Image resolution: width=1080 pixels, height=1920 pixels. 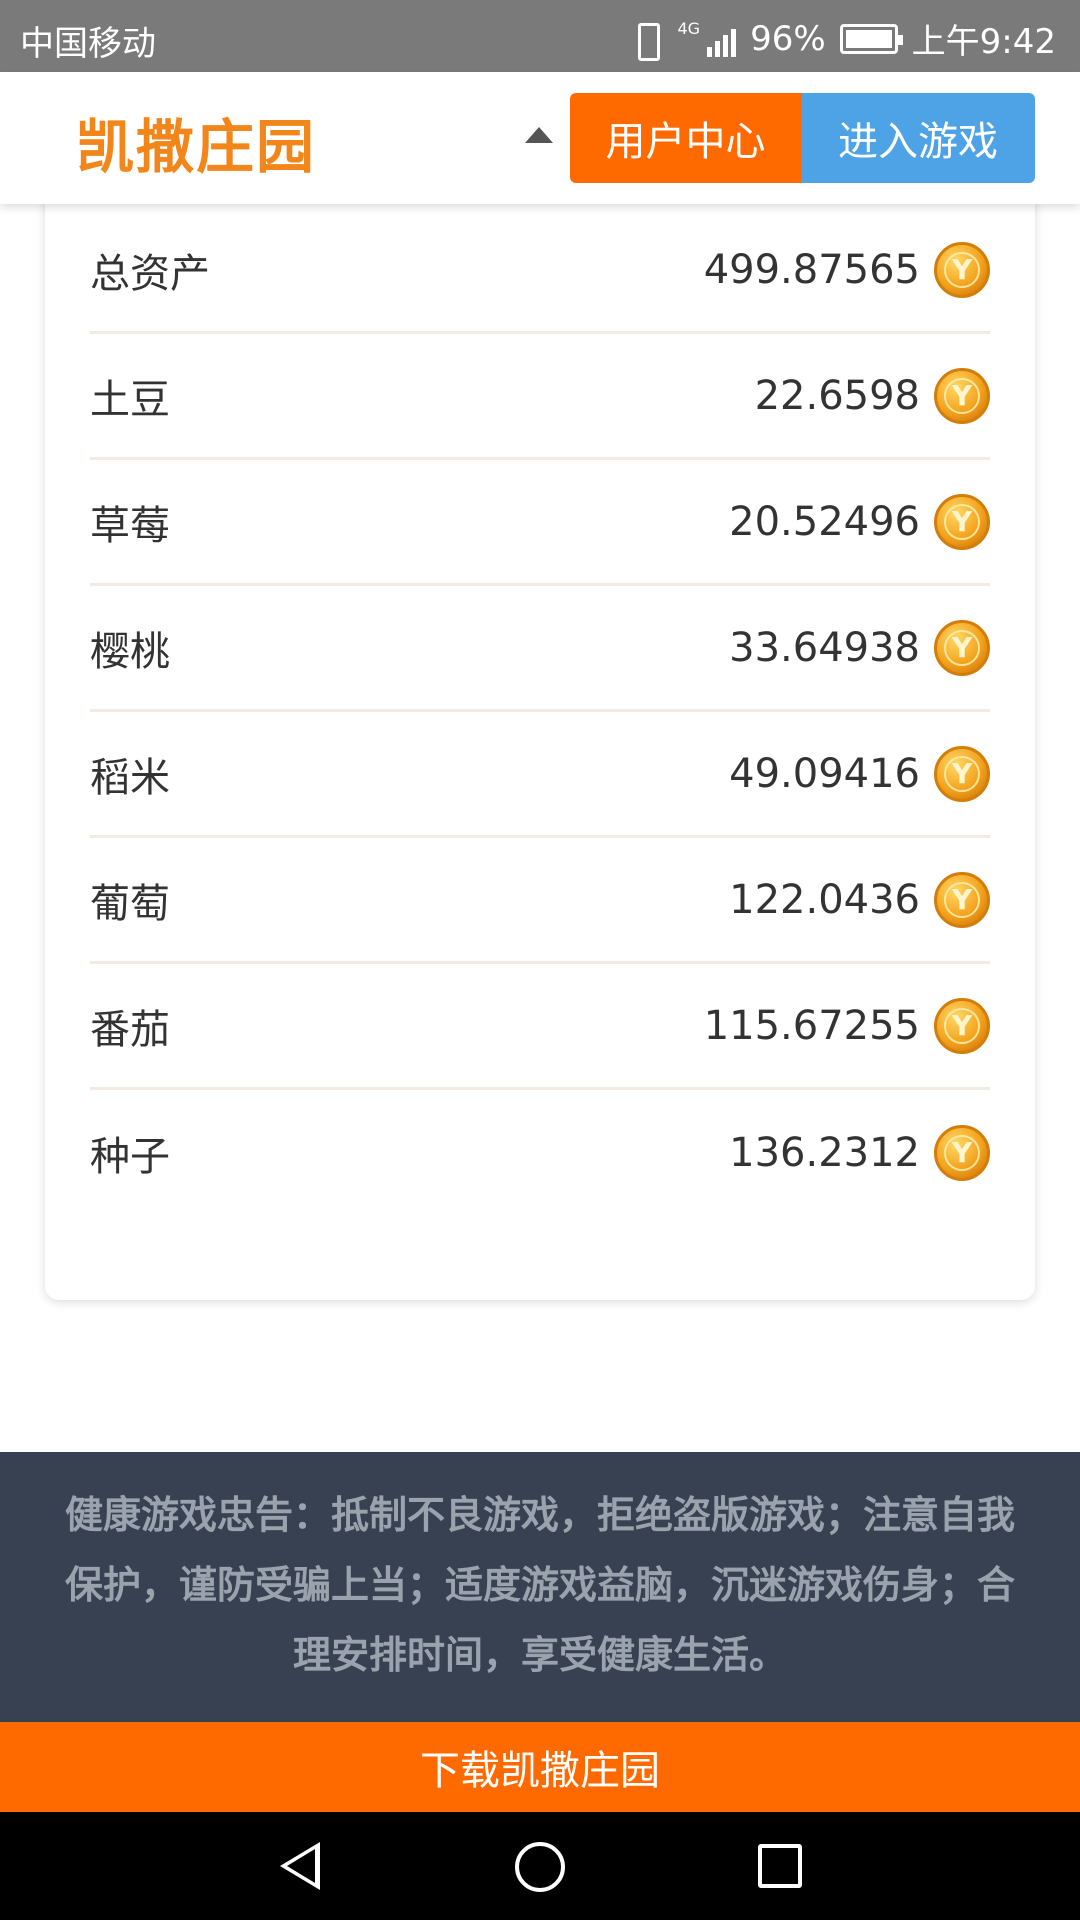 I want to click on asset-row: 草莓 20.52496 Y, so click(x=540, y=523).